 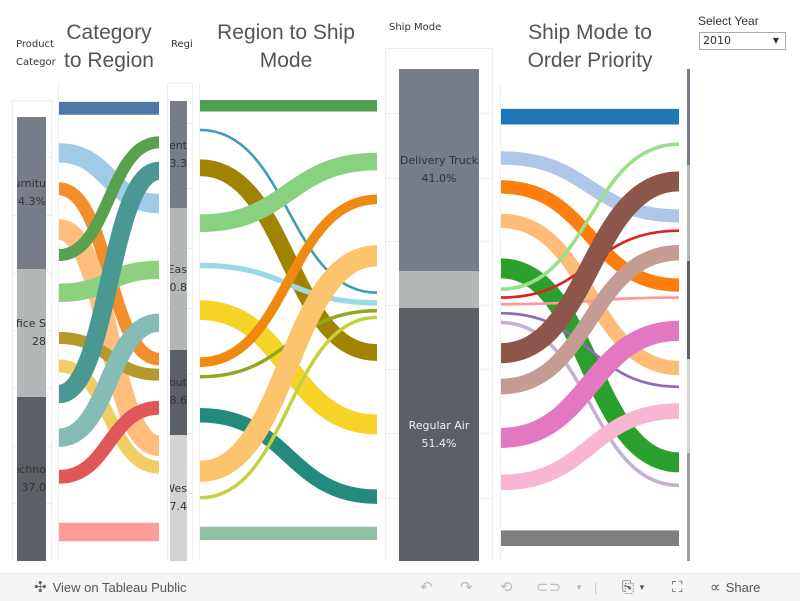 What do you see at coordinates (439, 435) in the screenshot?
I see `bar-segment-label: Regular Air 51.4%` at bounding box center [439, 435].